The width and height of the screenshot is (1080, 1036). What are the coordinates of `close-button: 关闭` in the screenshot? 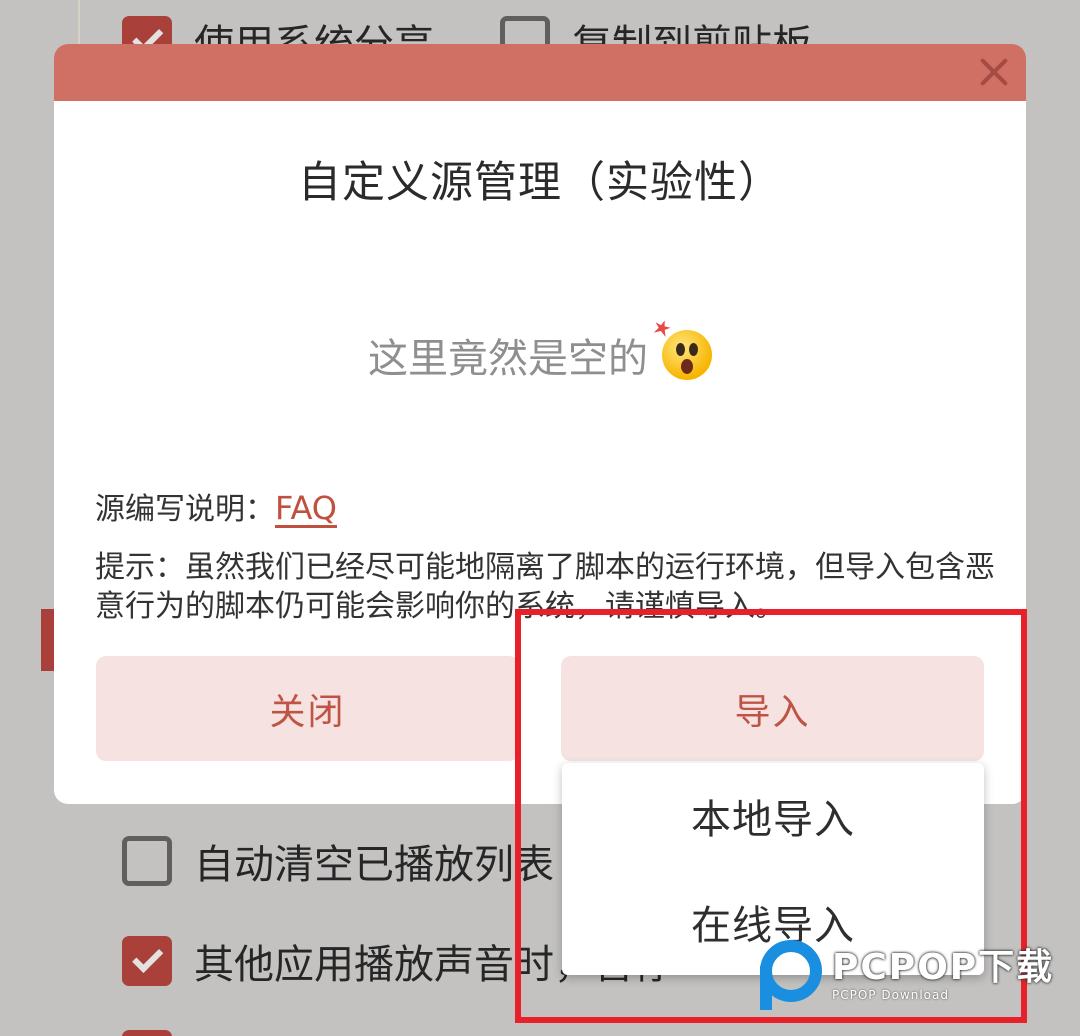 It's located at (307, 708).